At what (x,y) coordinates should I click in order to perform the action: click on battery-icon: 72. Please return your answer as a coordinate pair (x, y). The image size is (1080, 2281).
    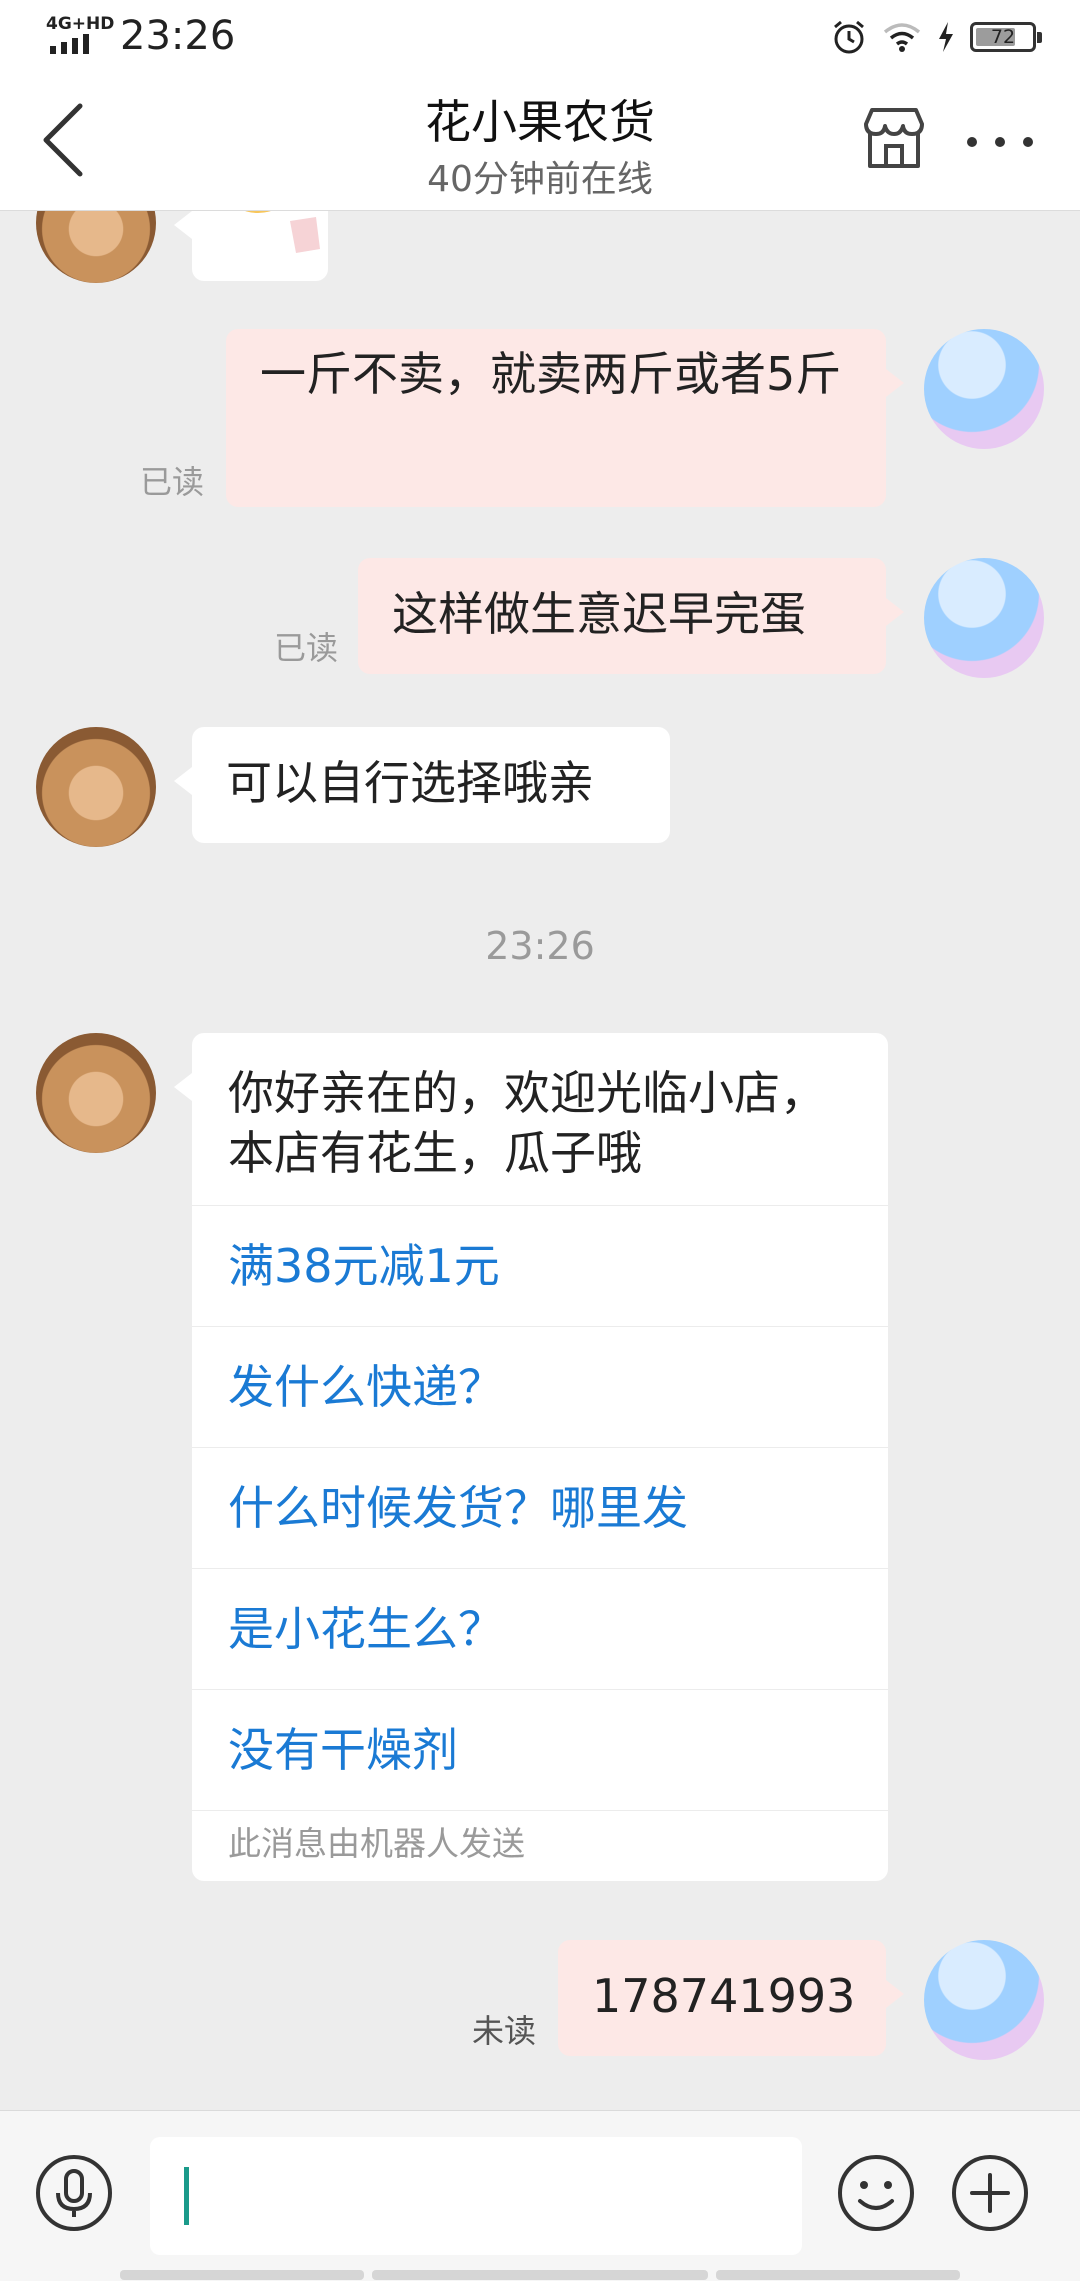
    Looking at the image, I should click on (1006, 37).